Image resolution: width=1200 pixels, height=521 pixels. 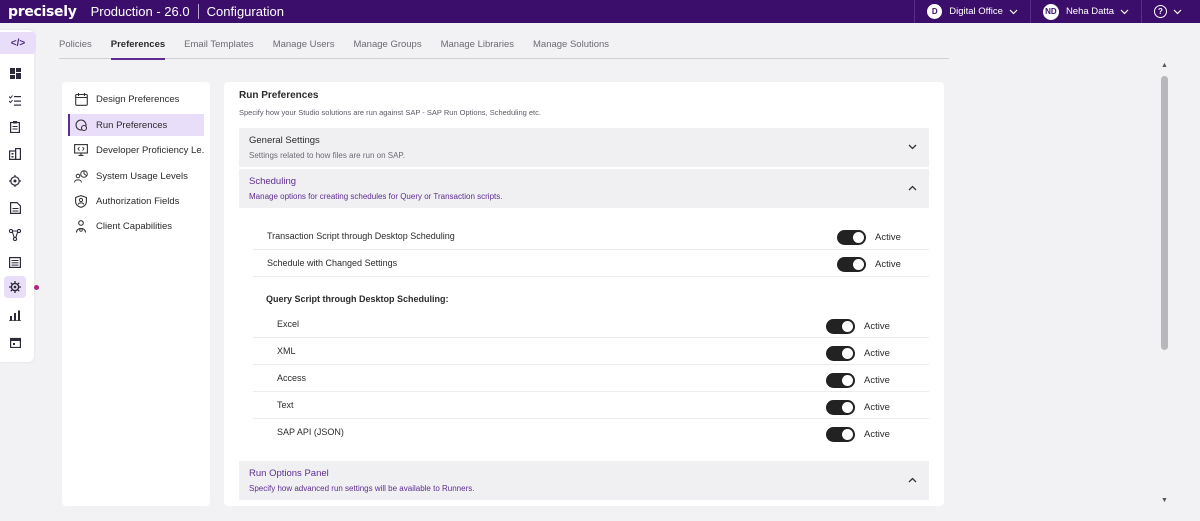 I want to click on org-name: Digital Office, so click(x=976, y=11).